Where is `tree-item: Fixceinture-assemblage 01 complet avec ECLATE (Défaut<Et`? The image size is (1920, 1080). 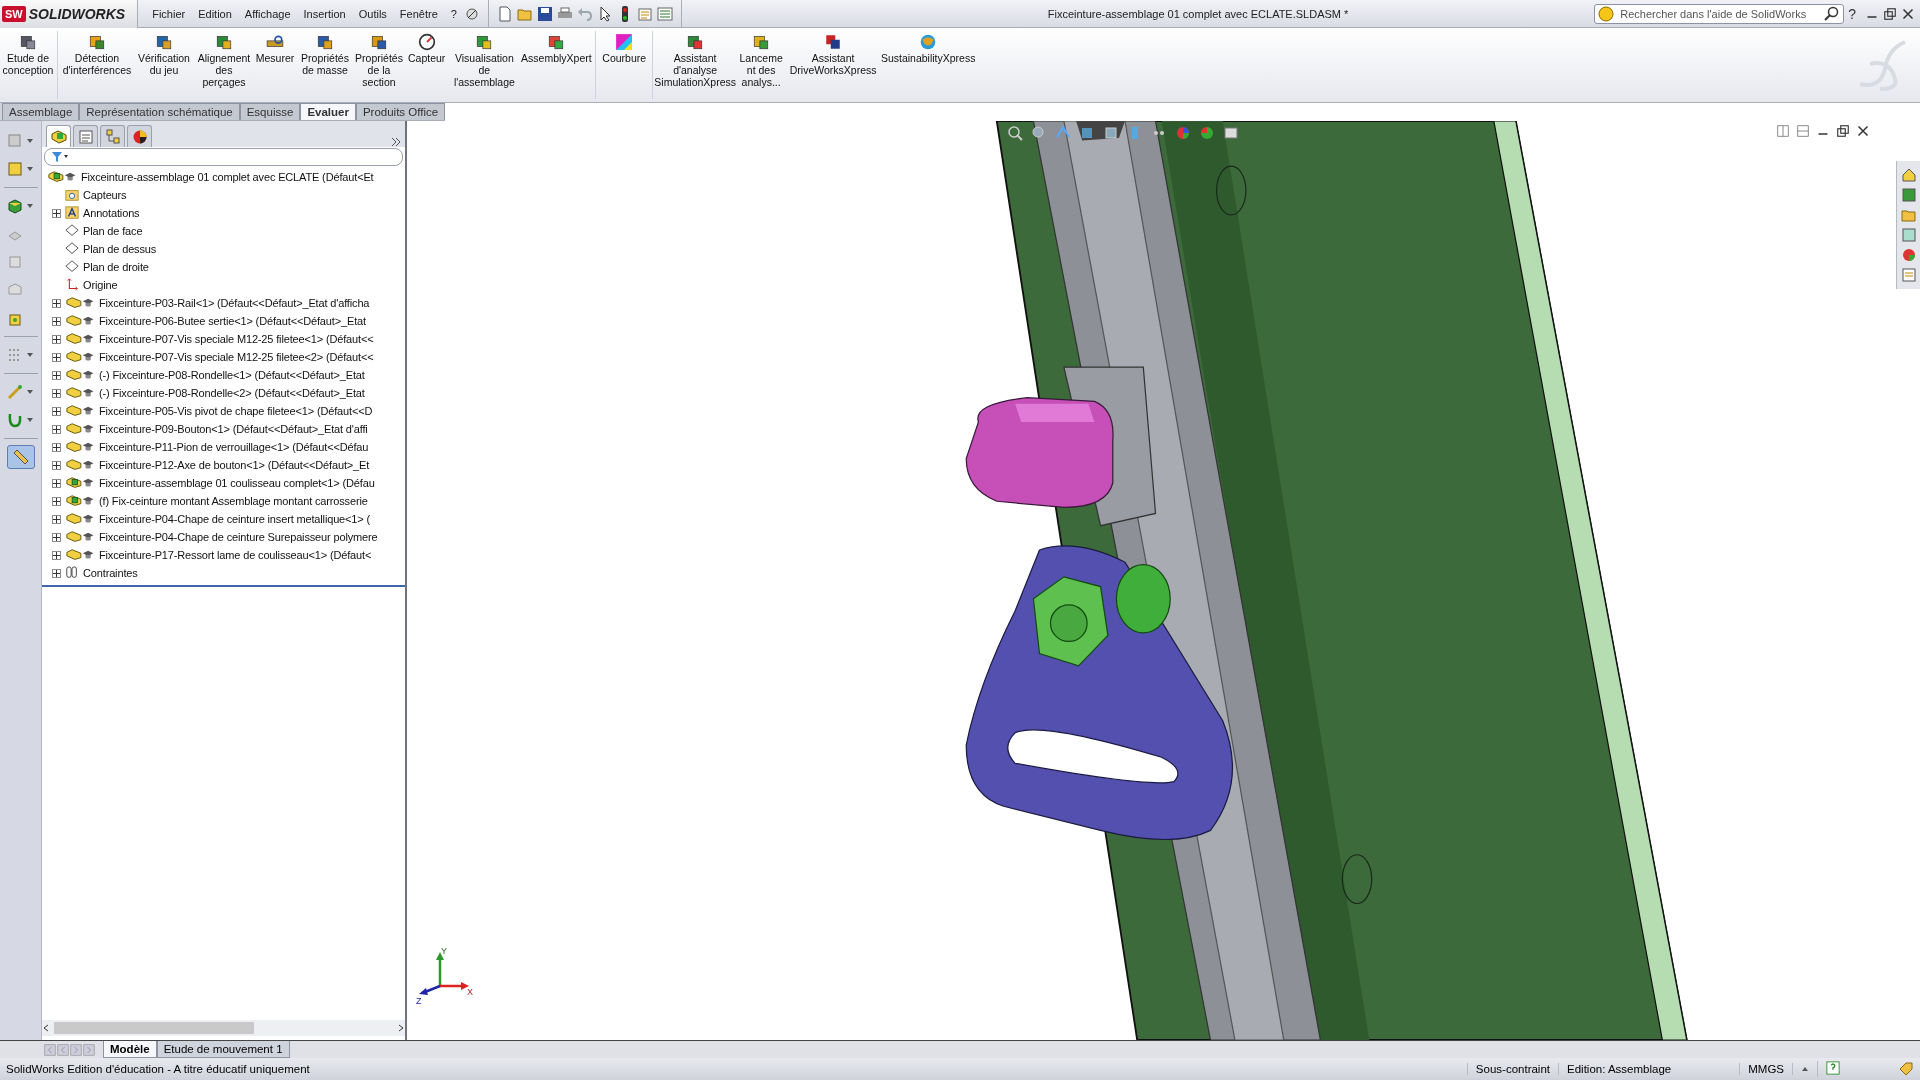 tree-item: Fixceinture-assemblage 01 complet avec ECLATE (Défaut<Et is located at coordinates (227, 177).